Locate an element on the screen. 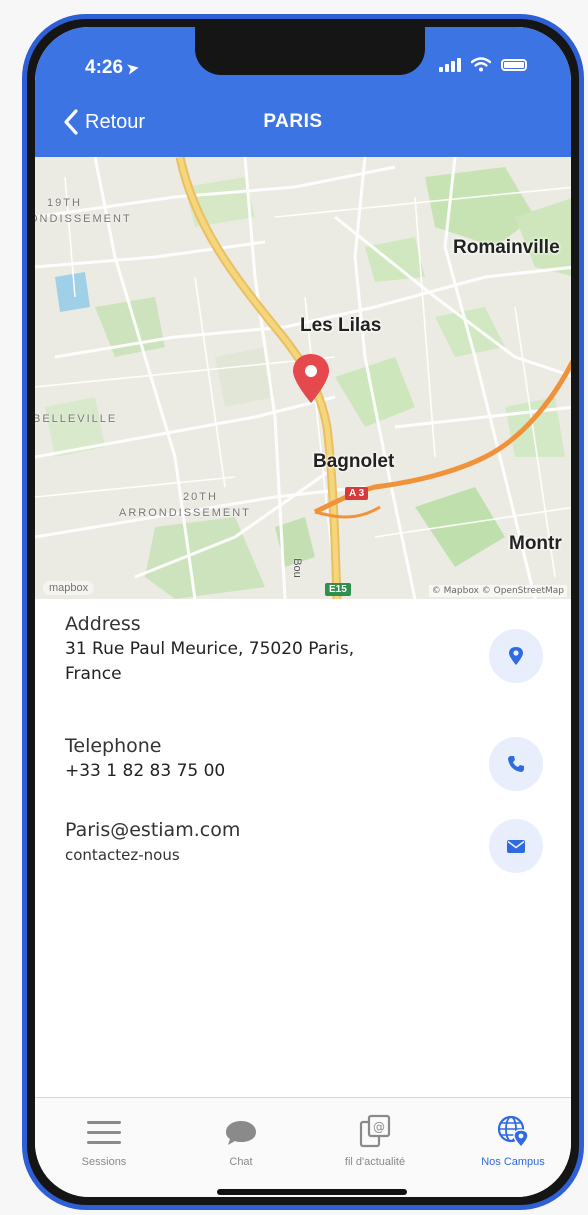 This screenshot has height=1215, width=588. location-pin-icon is located at coordinates (311, 378).